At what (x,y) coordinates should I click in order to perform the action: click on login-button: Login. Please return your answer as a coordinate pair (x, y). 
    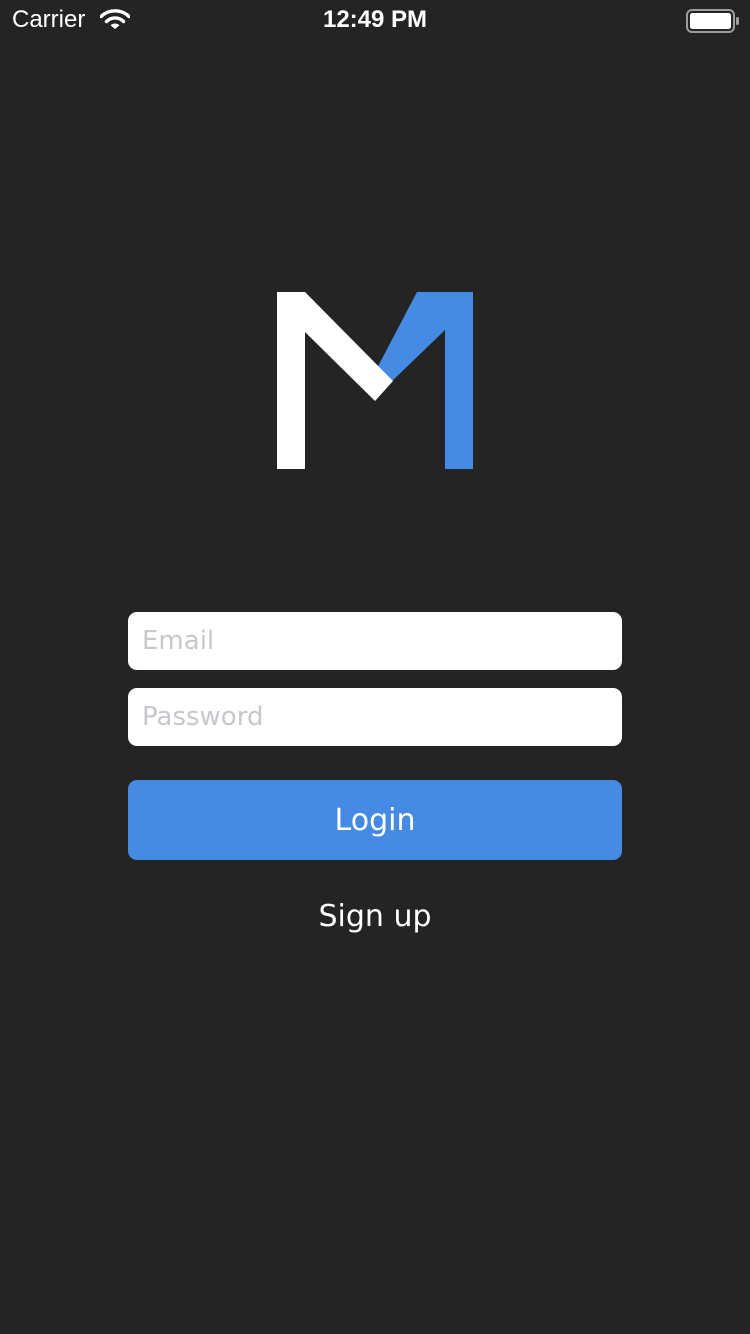
    Looking at the image, I should click on (375, 820).